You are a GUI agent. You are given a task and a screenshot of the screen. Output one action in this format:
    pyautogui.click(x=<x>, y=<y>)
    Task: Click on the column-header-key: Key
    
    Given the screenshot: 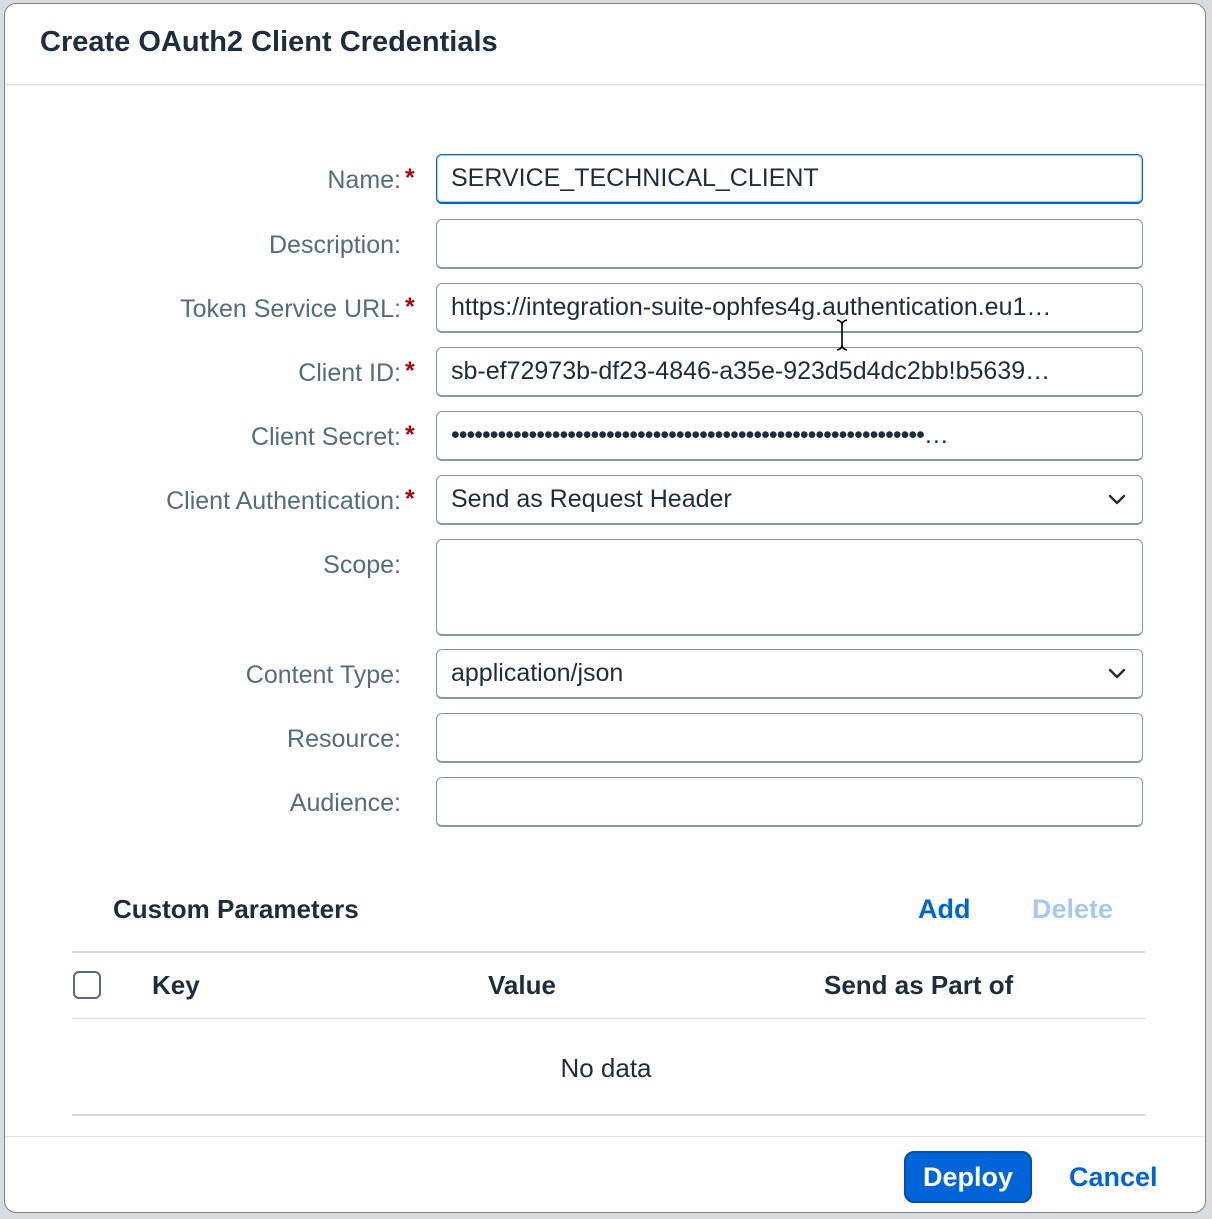 What is the action you would take?
    pyautogui.click(x=176, y=985)
    